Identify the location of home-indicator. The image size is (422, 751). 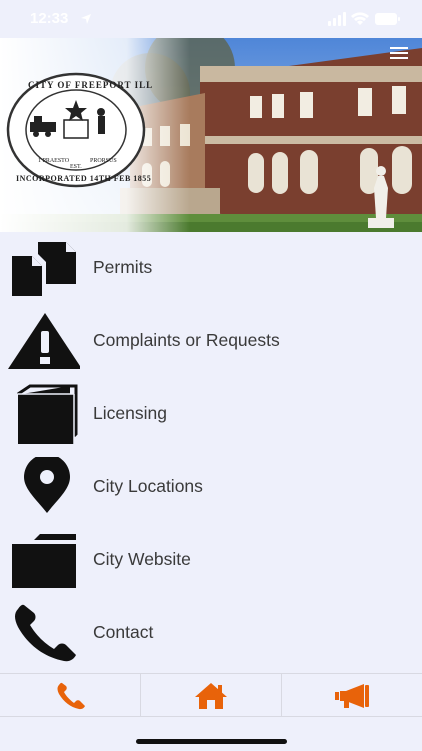
(211, 741).